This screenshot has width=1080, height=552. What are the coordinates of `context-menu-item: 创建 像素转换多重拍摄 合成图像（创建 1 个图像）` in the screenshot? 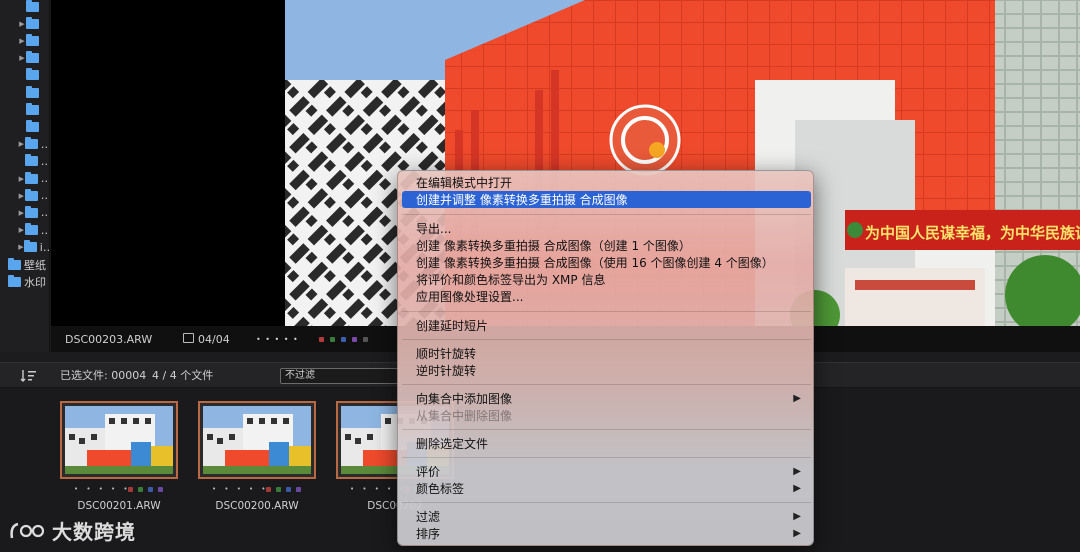 It's located at (606, 245).